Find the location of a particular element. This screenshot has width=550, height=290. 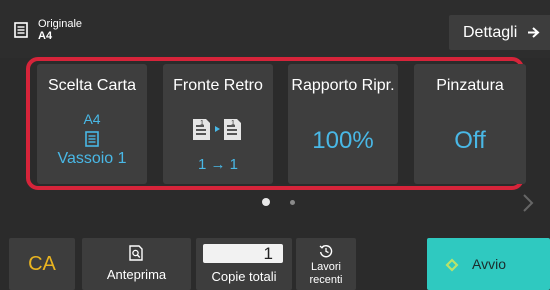

tile-title: Pinzatura is located at coordinates (470, 85).